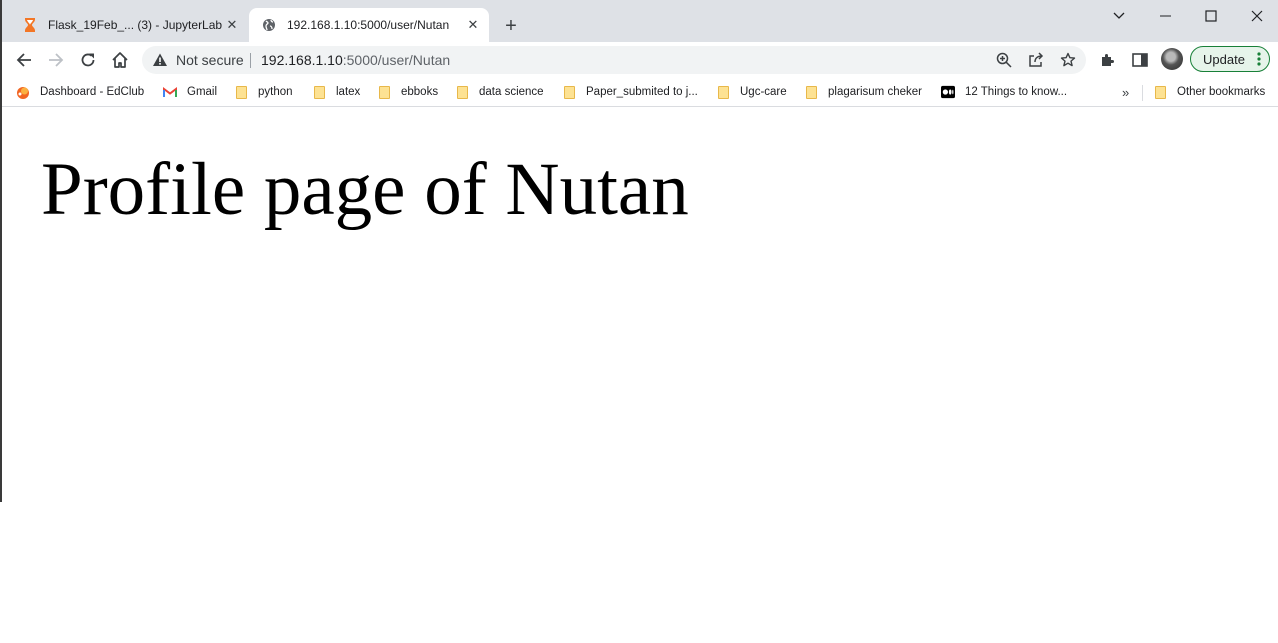 Image resolution: width=1278 pixels, height=643 pixels. I want to click on forward-arrow-icon, so click(56, 60).